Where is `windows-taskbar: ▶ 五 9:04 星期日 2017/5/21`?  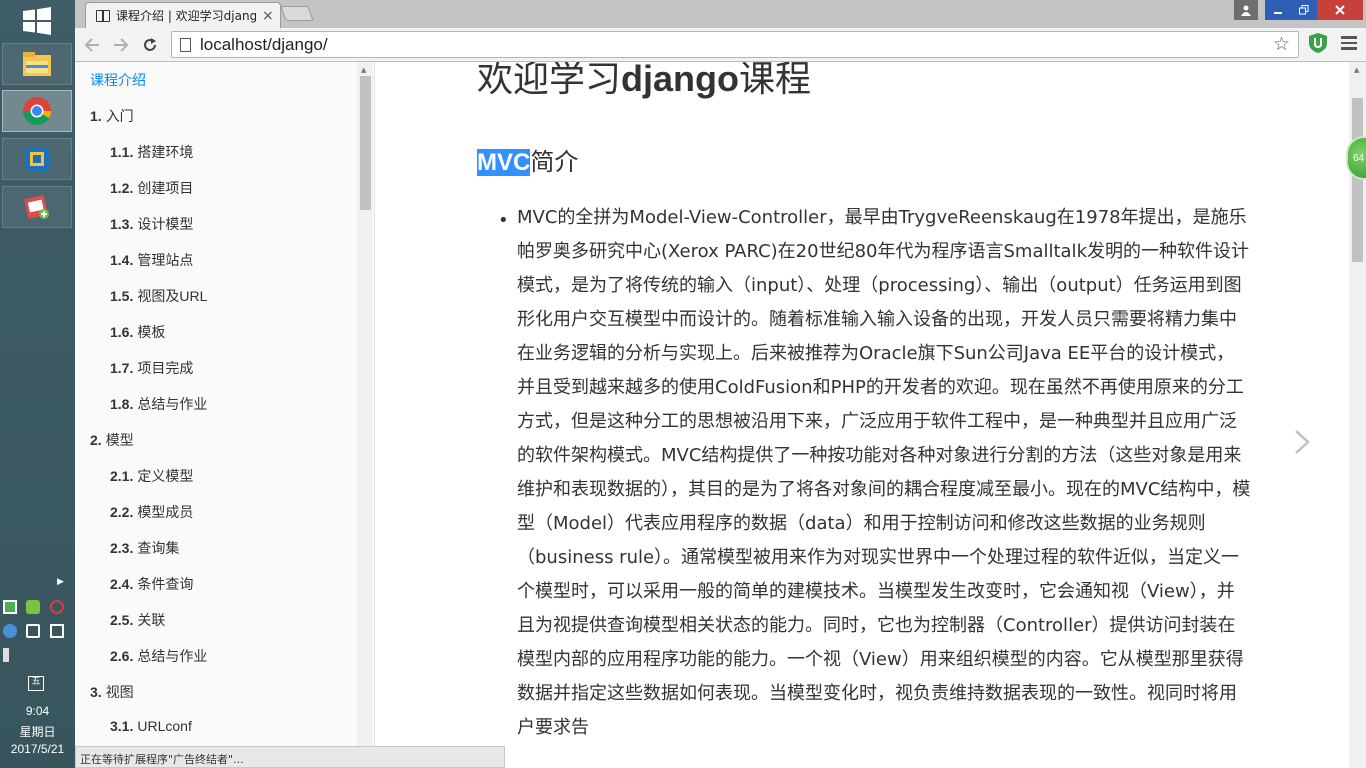
windows-taskbar: ▶ 五 9:04 星期日 2017/5/21 is located at coordinates (37, 384).